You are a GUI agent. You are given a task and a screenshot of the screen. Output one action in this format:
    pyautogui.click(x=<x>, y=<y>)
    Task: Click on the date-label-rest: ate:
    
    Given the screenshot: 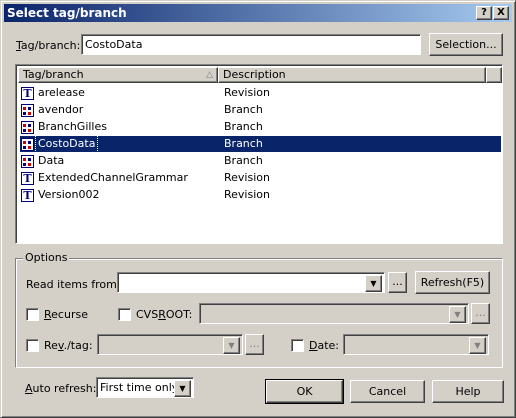 What is the action you would take?
    pyautogui.click(x=328, y=345)
    